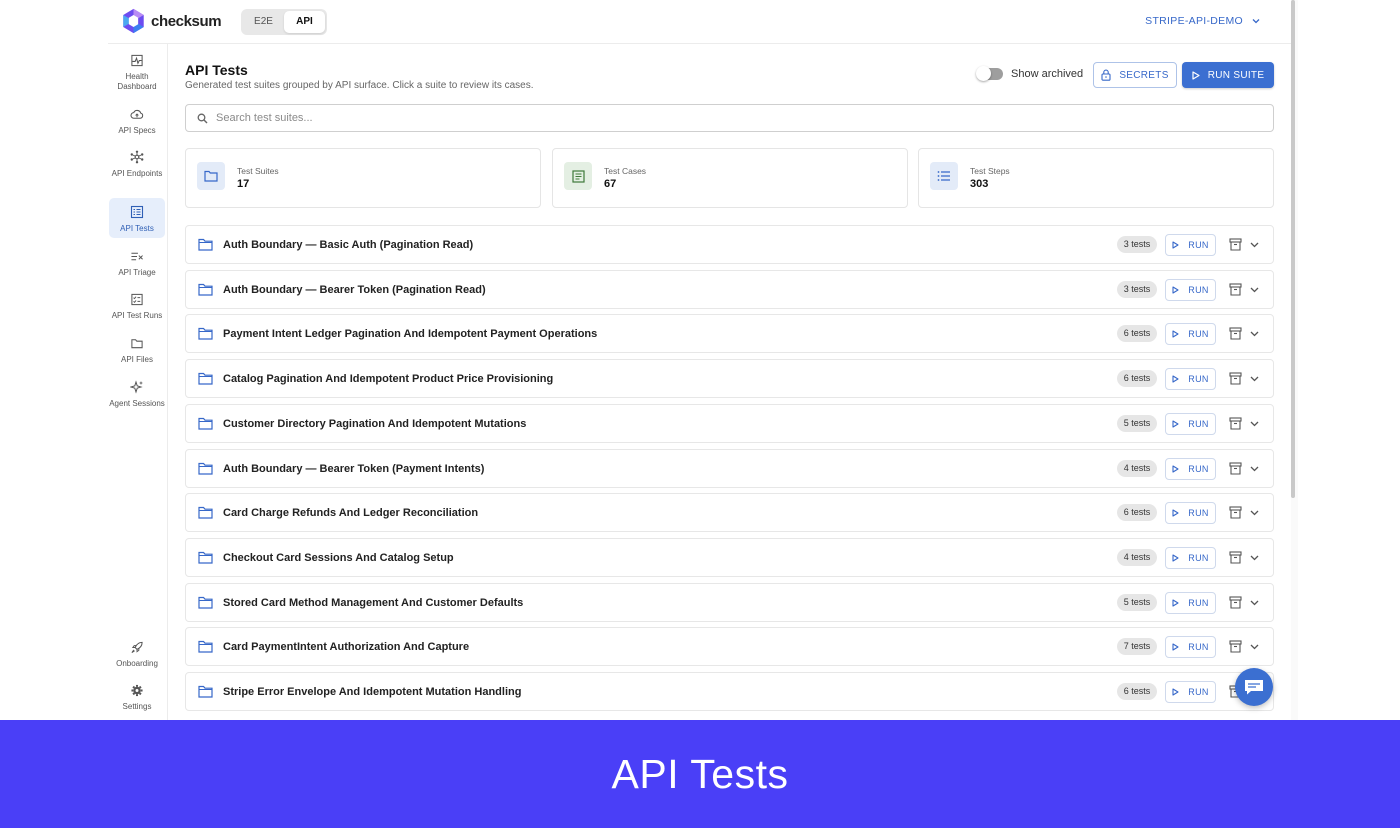 The width and height of the screenshot is (1400, 828). What do you see at coordinates (137, 351) in the screenshot?
I see `sidebar-item-api-files: API Files` at bounding box center [137, 351].